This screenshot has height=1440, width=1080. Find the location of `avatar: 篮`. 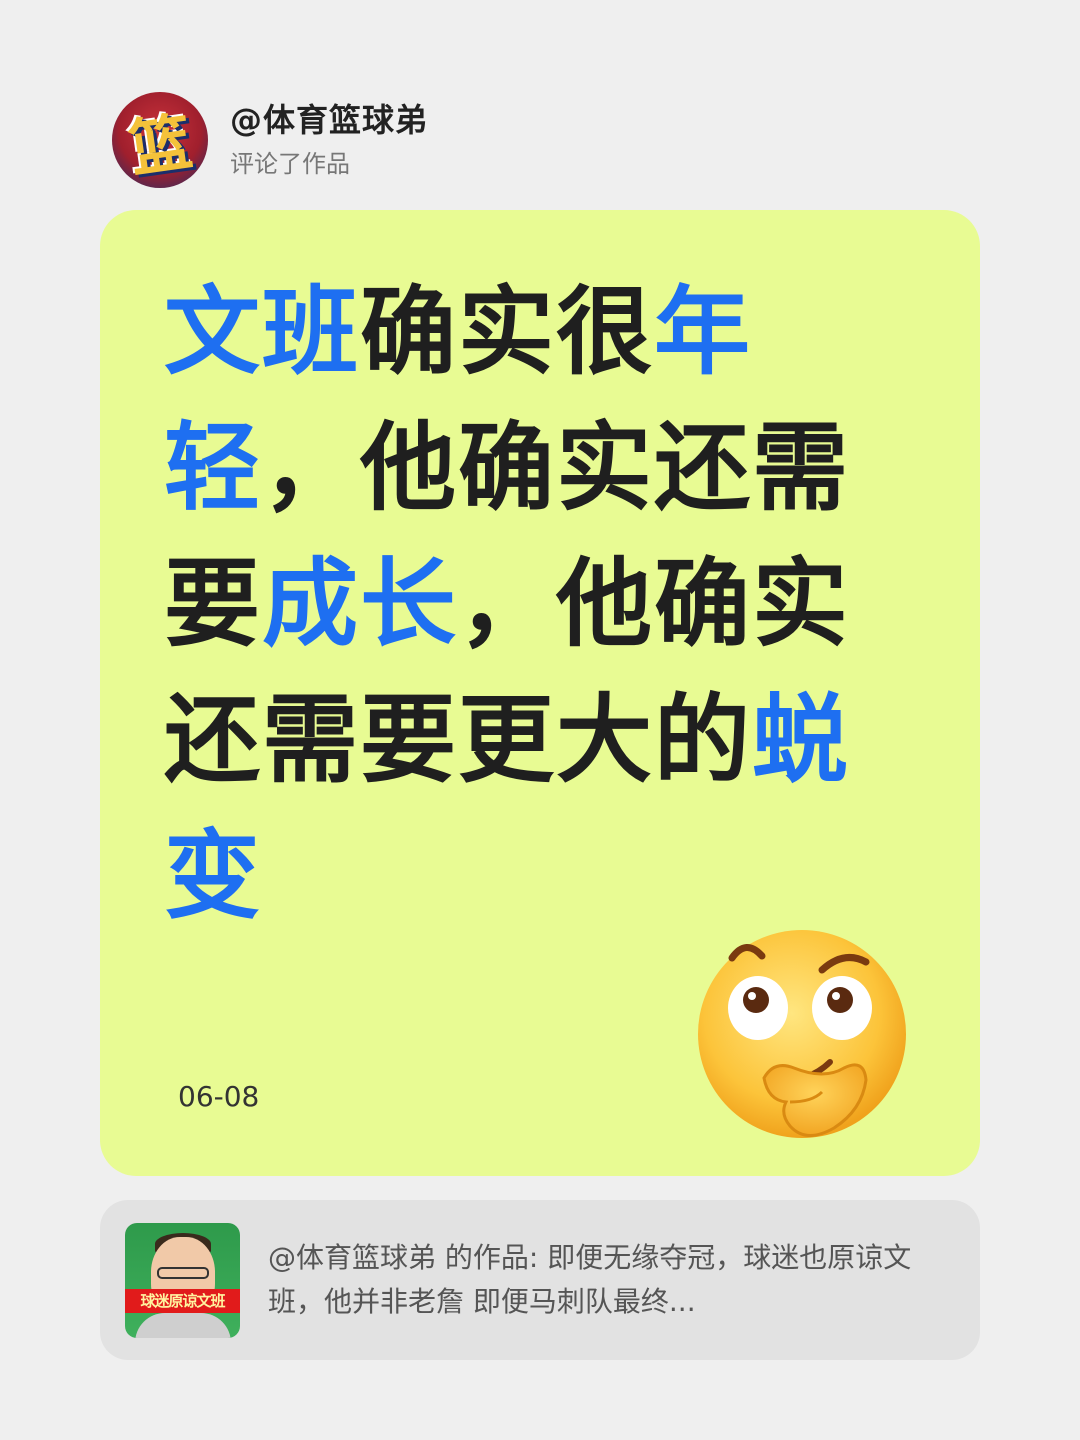

avatar: 篮 is located at coordinates (160, 140).